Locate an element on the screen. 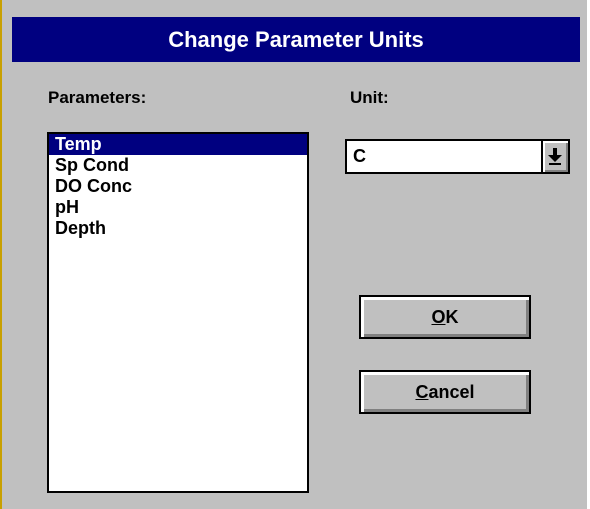  parameters-label: Parameters: is located at coordinates (97, 97).